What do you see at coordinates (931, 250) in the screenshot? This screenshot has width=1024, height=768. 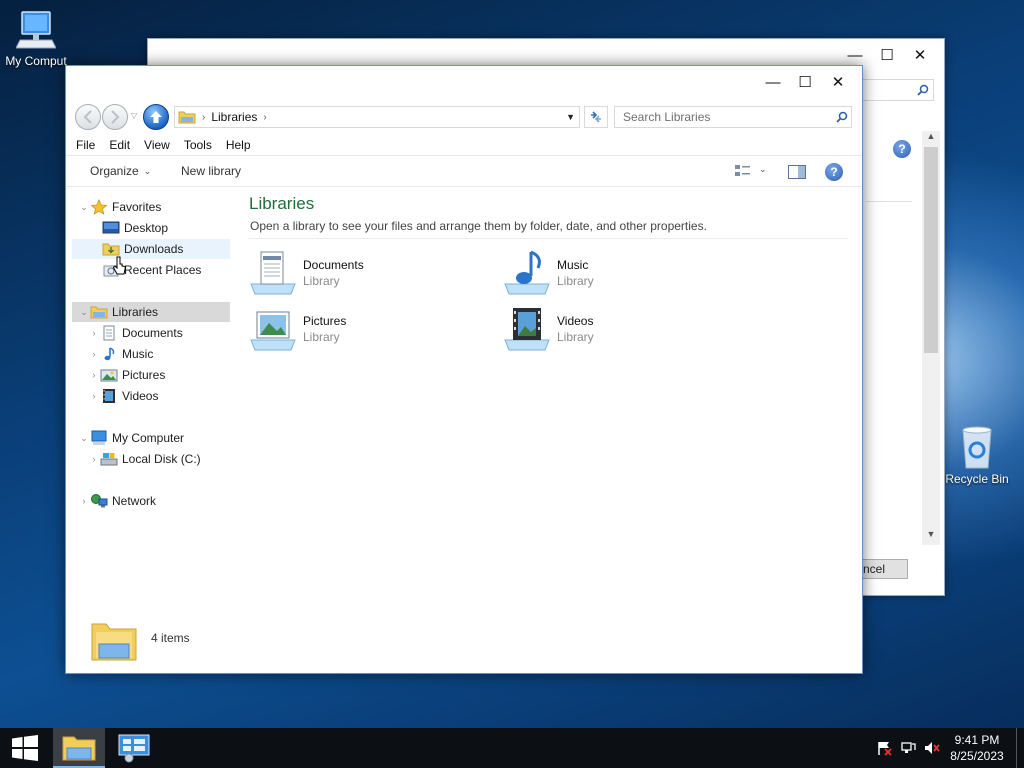 I see `scroll-thumb` at bounding box center [931, 250].